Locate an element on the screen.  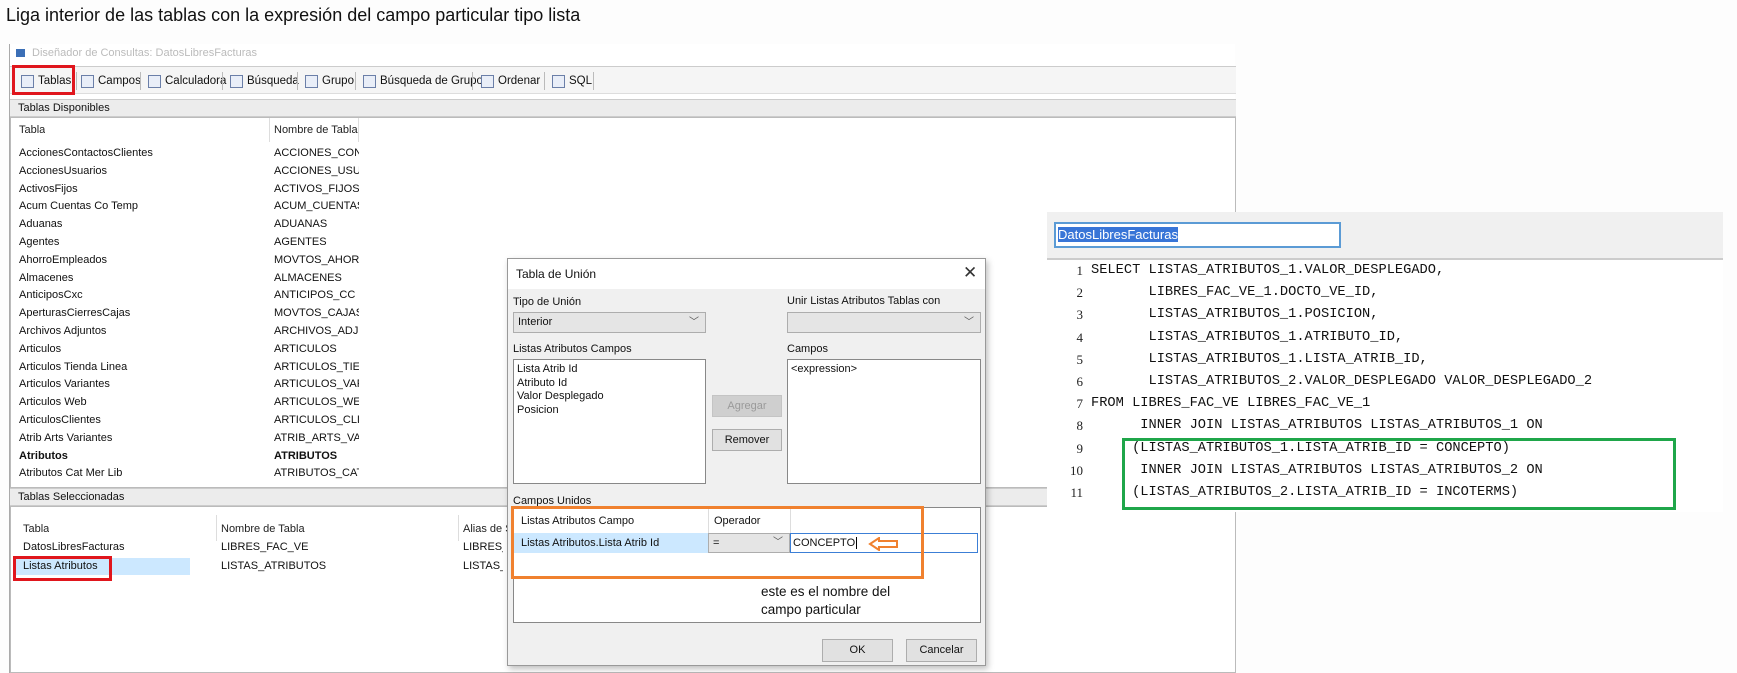
column-header-alias: Alias de S is located at coordinates (488, 529).